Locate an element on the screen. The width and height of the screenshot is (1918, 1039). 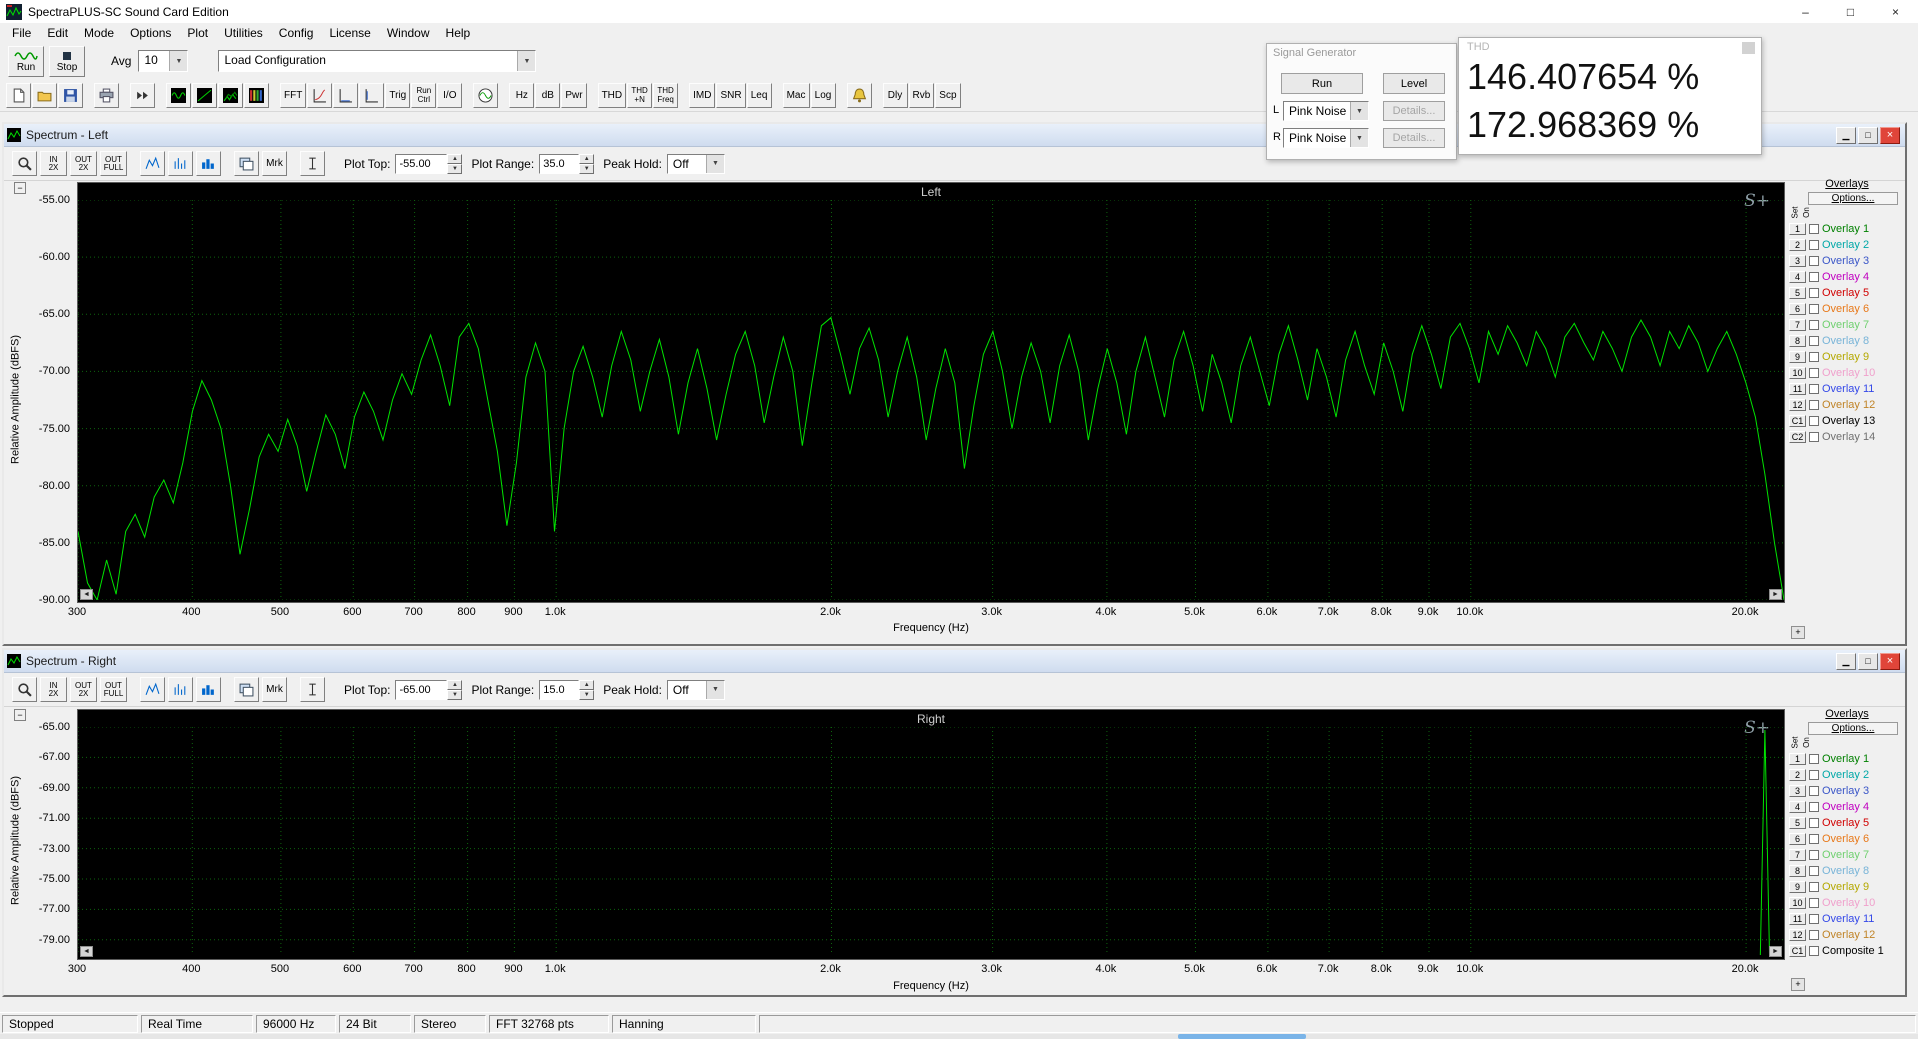
zoom-in-2x-button: IN 2X is located at coordinates (53, 163).